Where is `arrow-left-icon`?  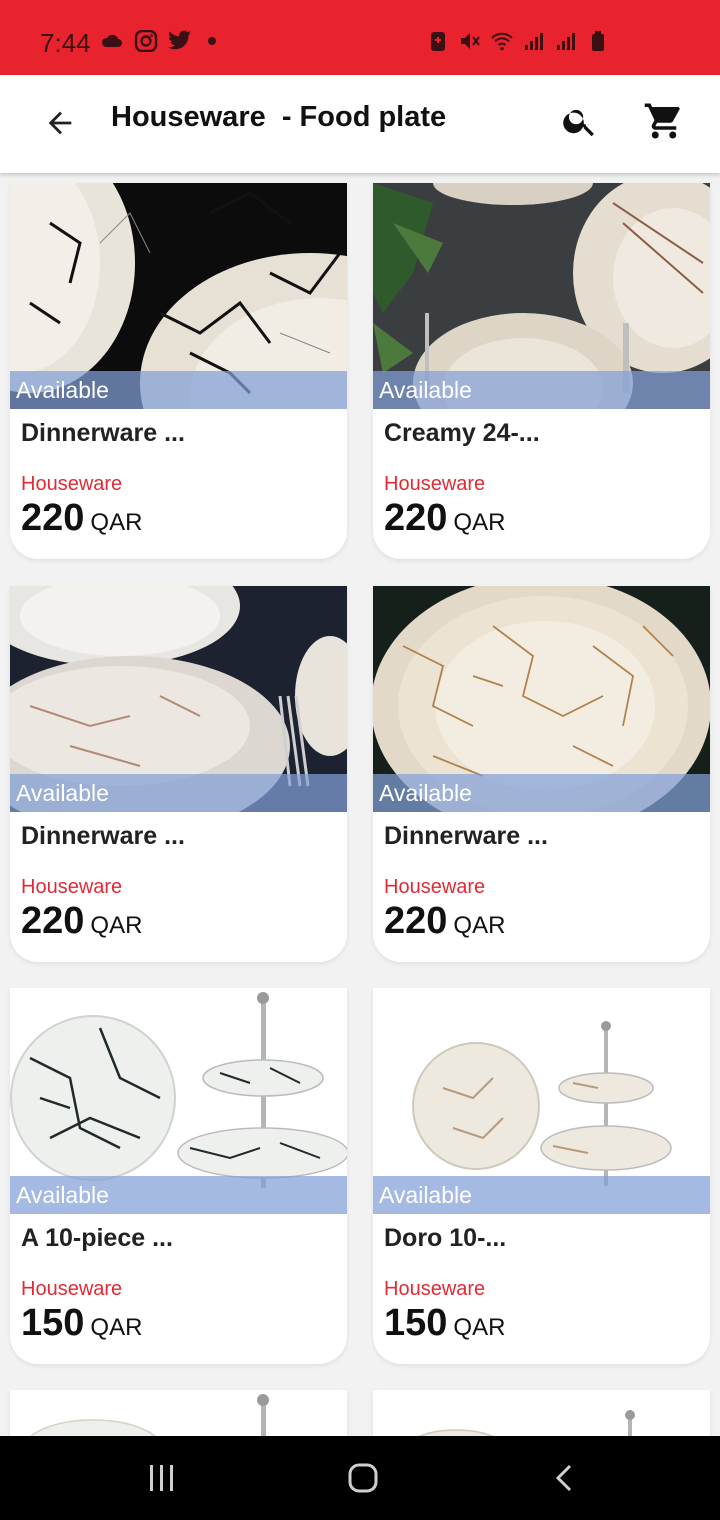 arrow-left-icon is located at coordinates (60, 123).